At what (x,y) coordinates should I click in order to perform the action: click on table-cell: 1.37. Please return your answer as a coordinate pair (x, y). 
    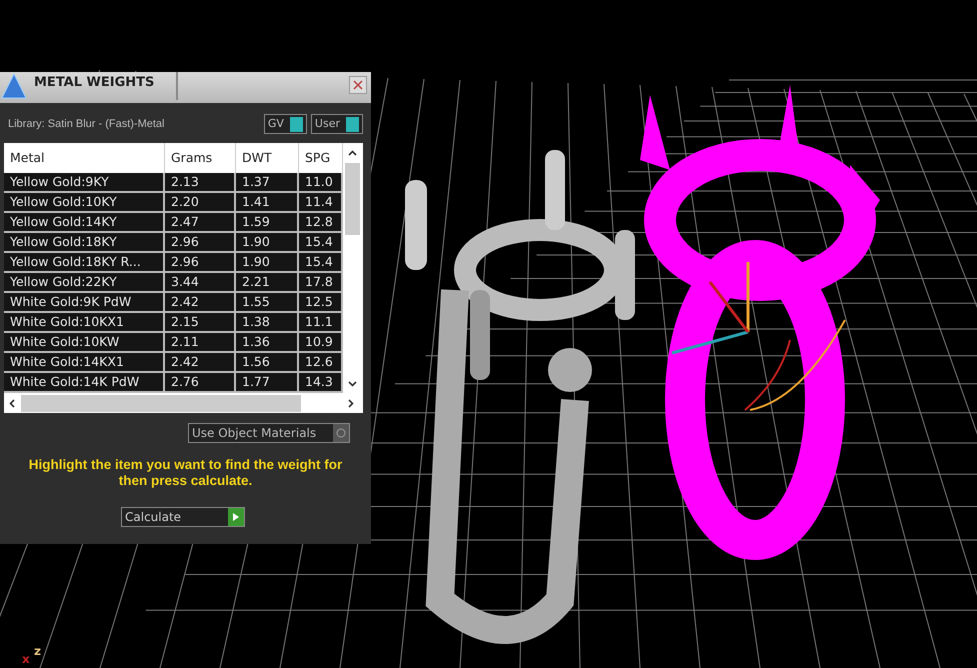
    Looking at the image, I should click on (267, 183).